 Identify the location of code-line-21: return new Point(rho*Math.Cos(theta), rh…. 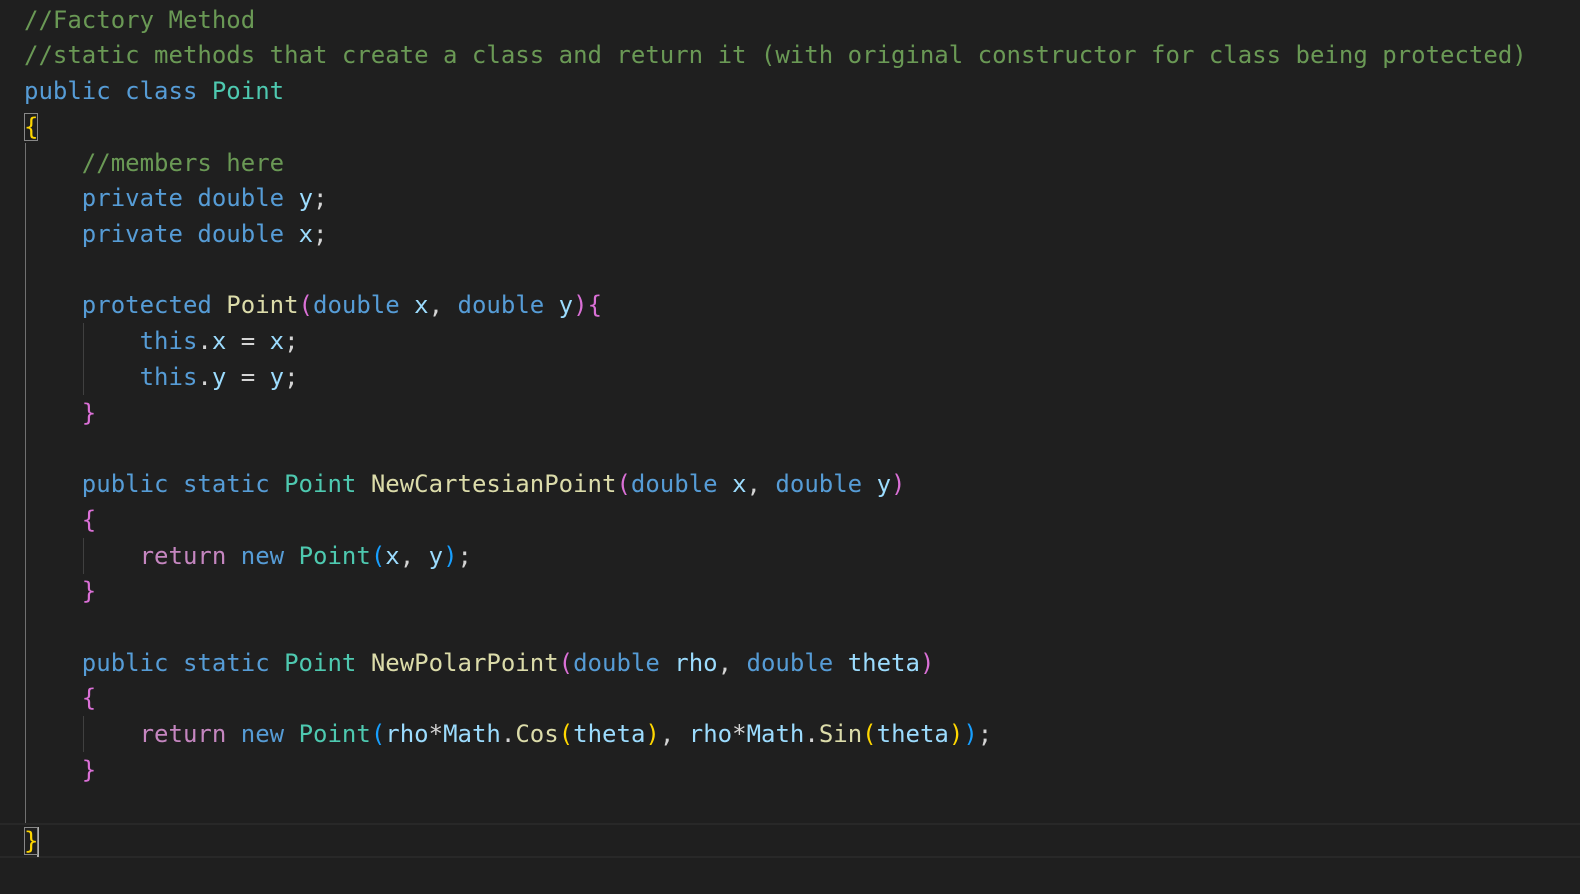
(508, 734).